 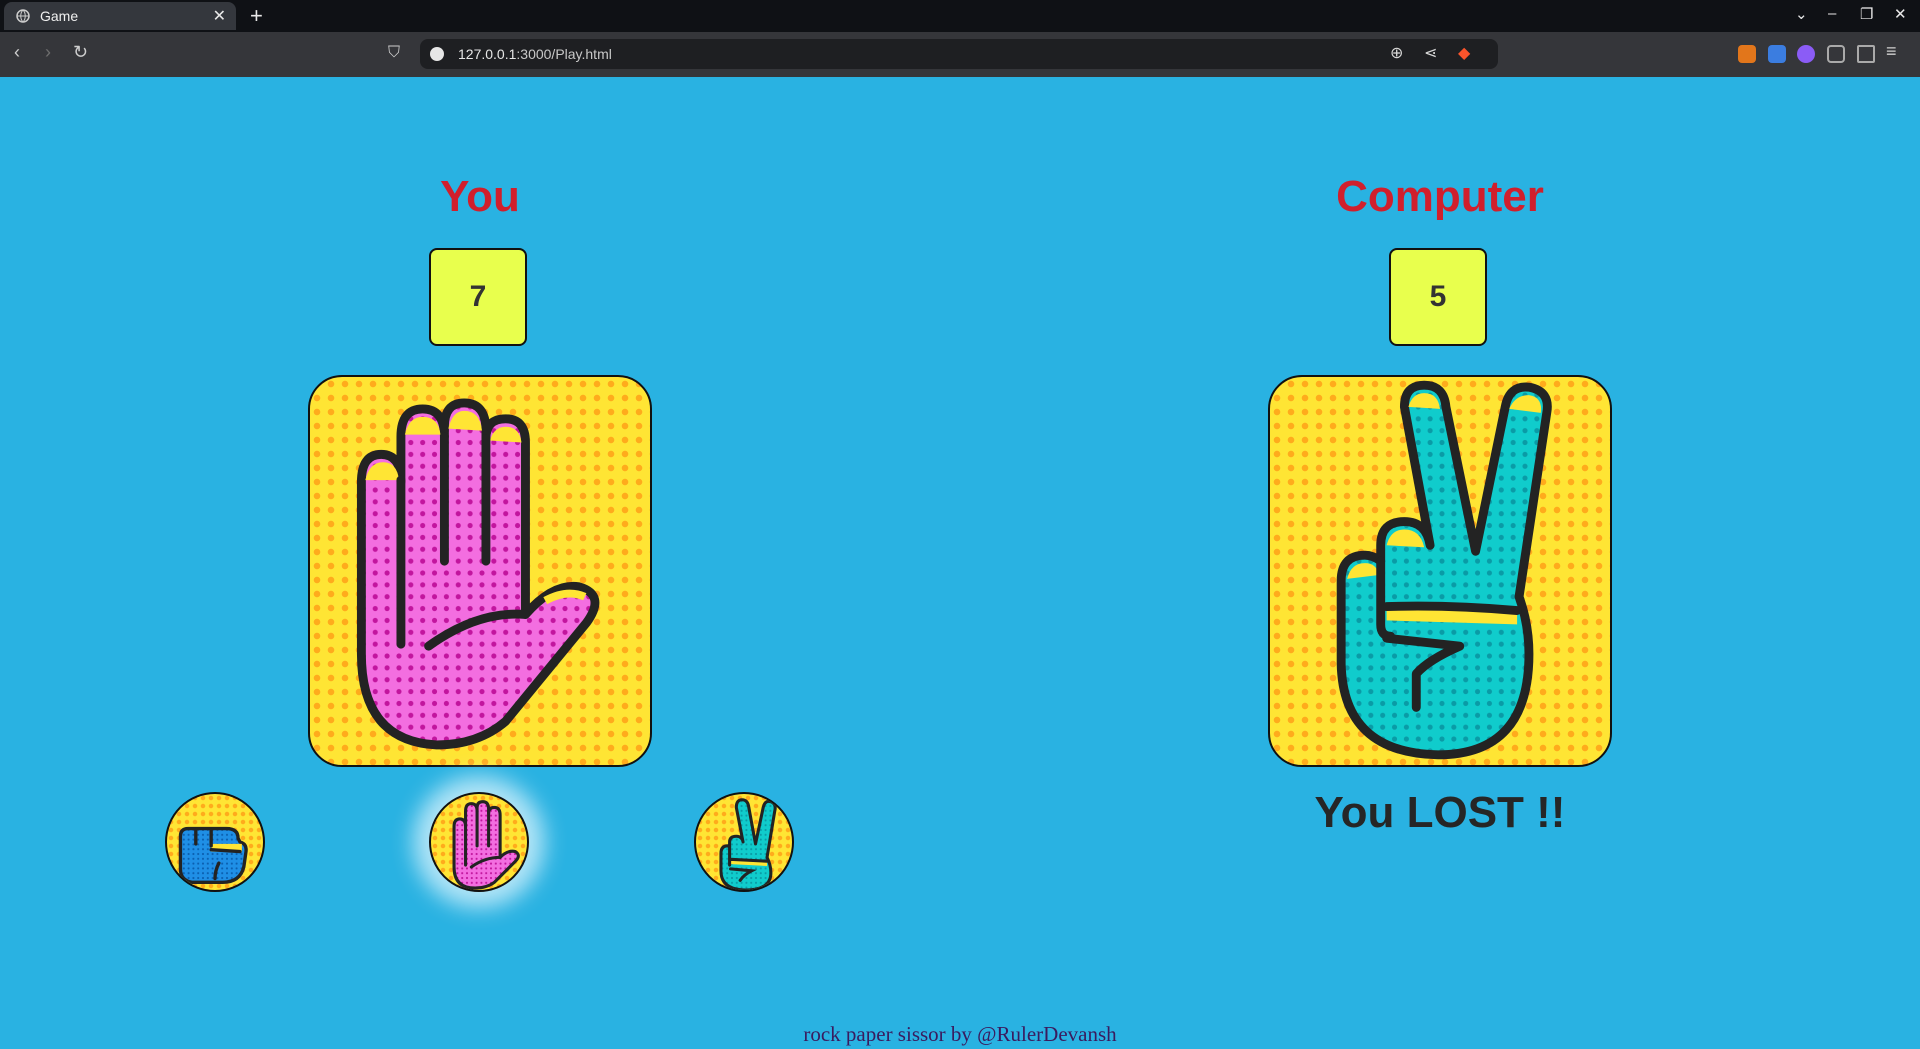 I want to click on extensions-icon, so click(x=1836, y=54).